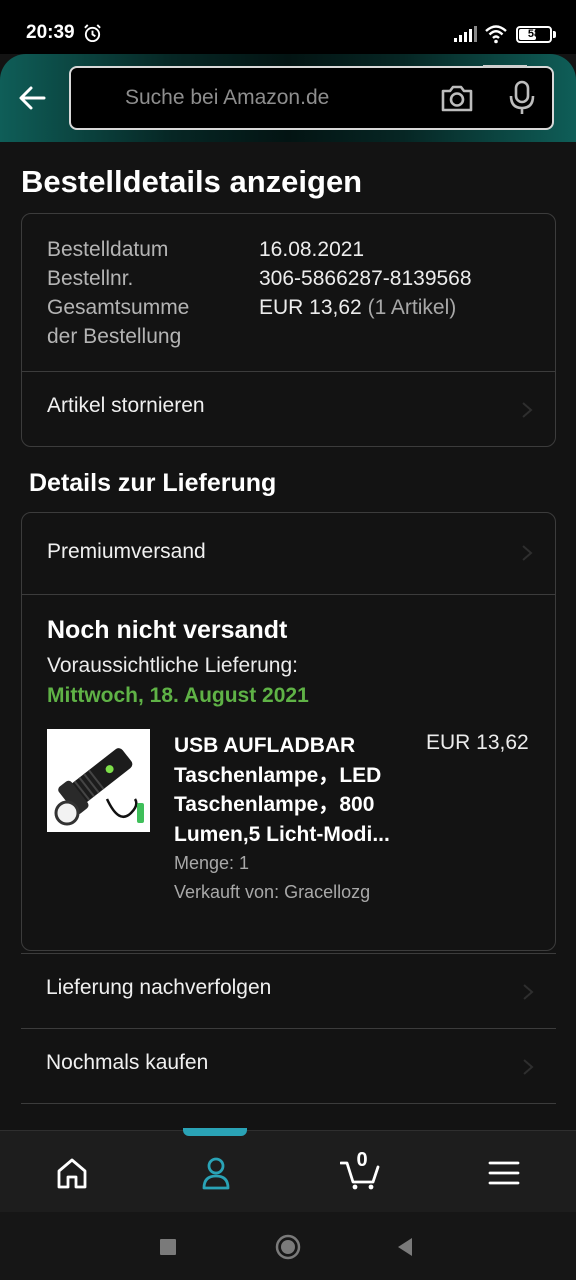  Describe the element at coordinates (496, 34) in the screenshot. I see `wifi-icon` at that location.